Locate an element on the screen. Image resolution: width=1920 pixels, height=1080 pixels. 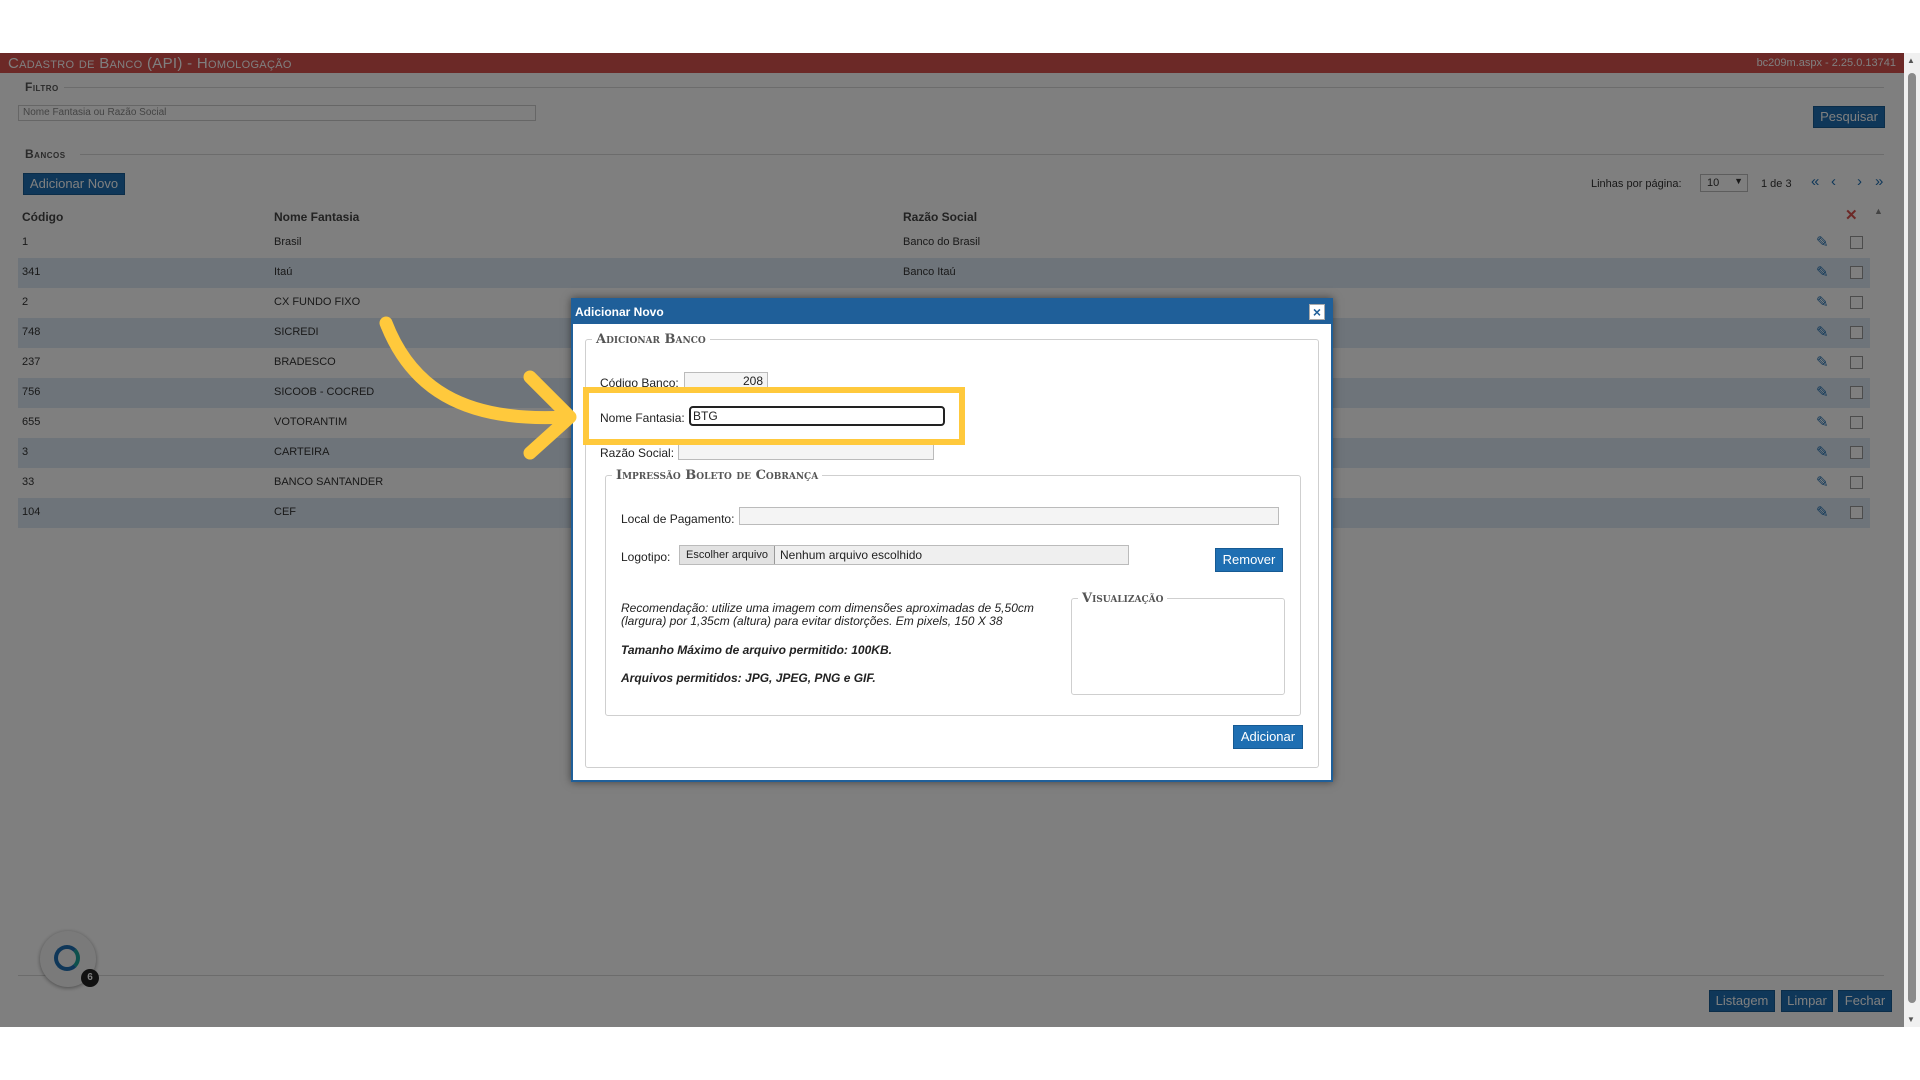
nome-fantasia-field: BTG is located at coordinates (817, 416).